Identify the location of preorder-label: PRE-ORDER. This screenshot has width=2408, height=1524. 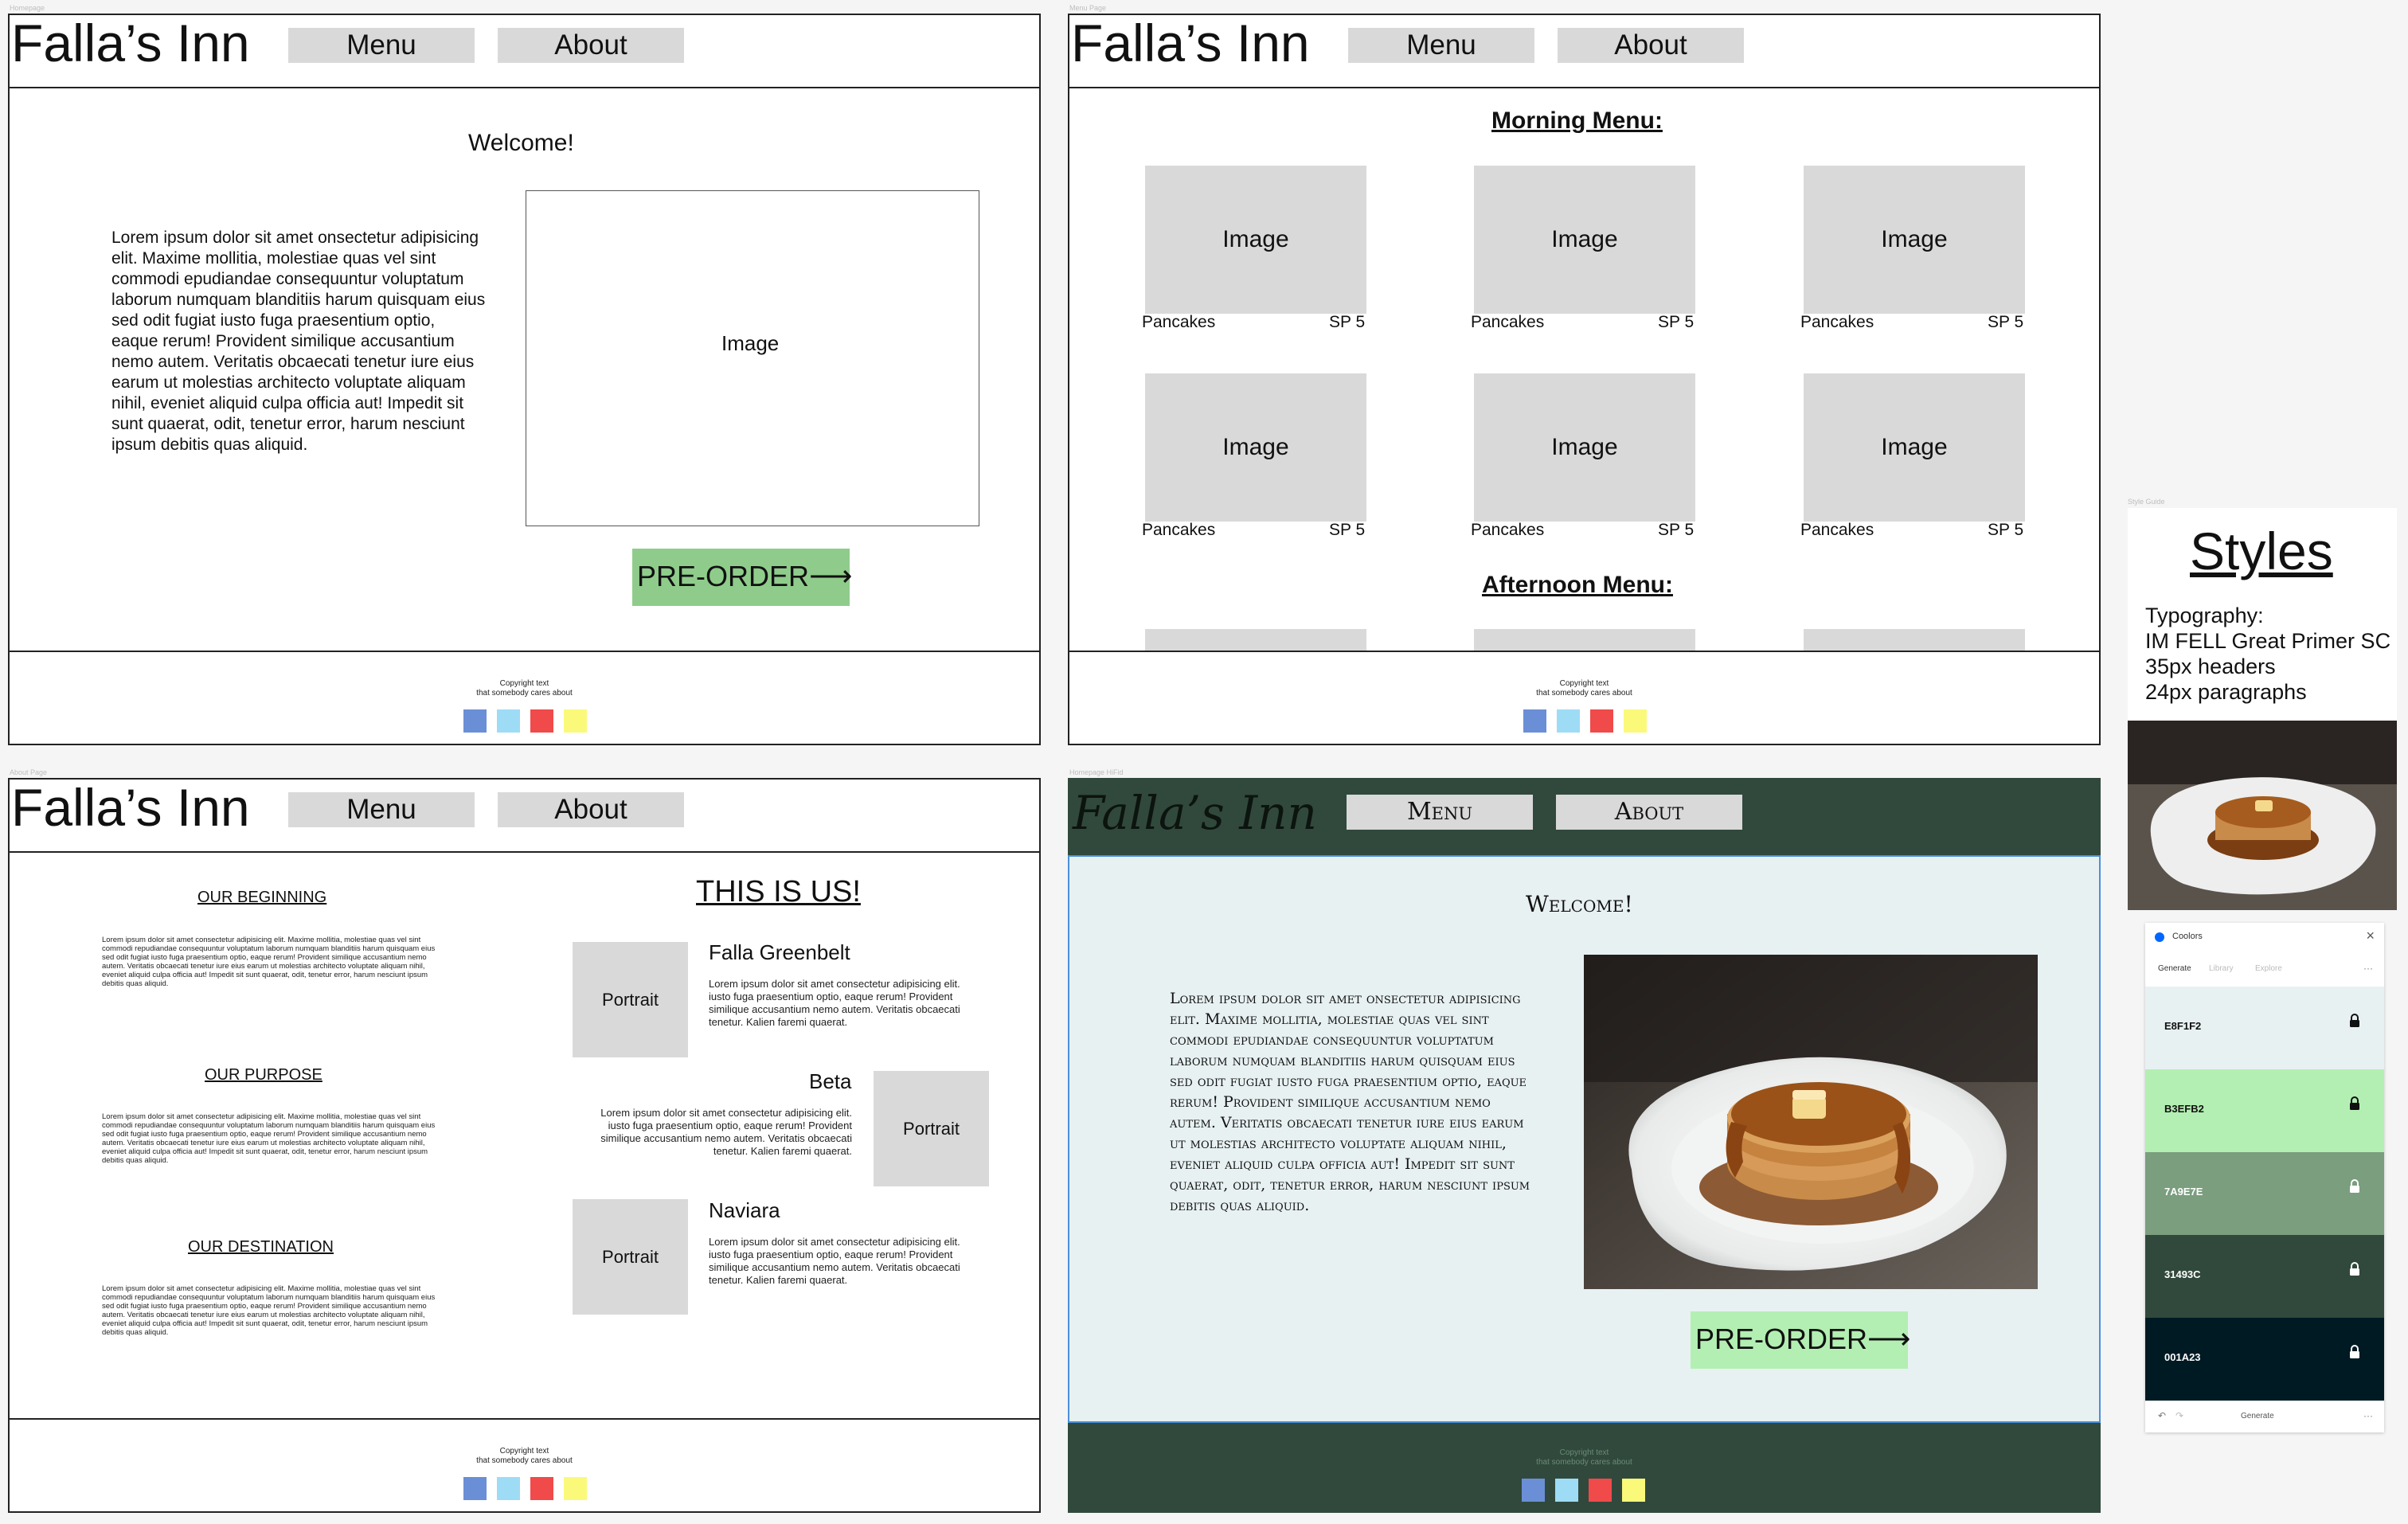
(1781, 1339).